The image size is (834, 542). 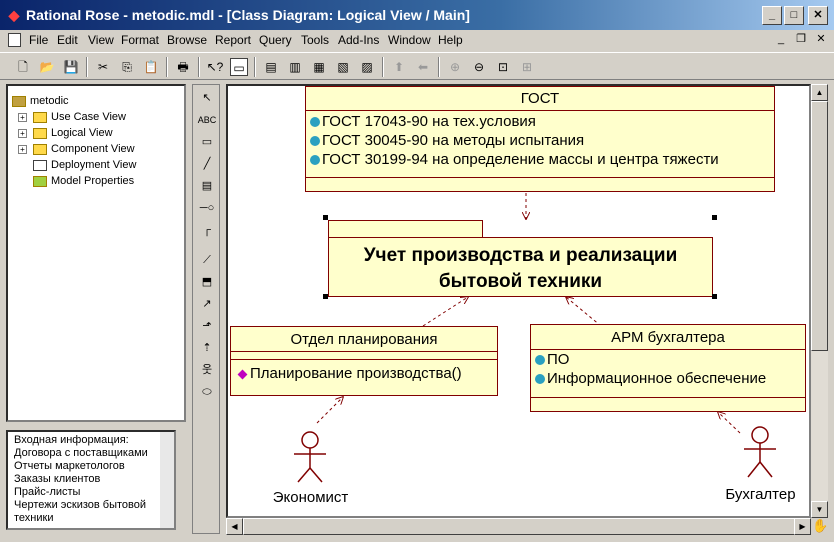 I want to click on interface-tool-icon: ─○, so click(x=207, y=208).